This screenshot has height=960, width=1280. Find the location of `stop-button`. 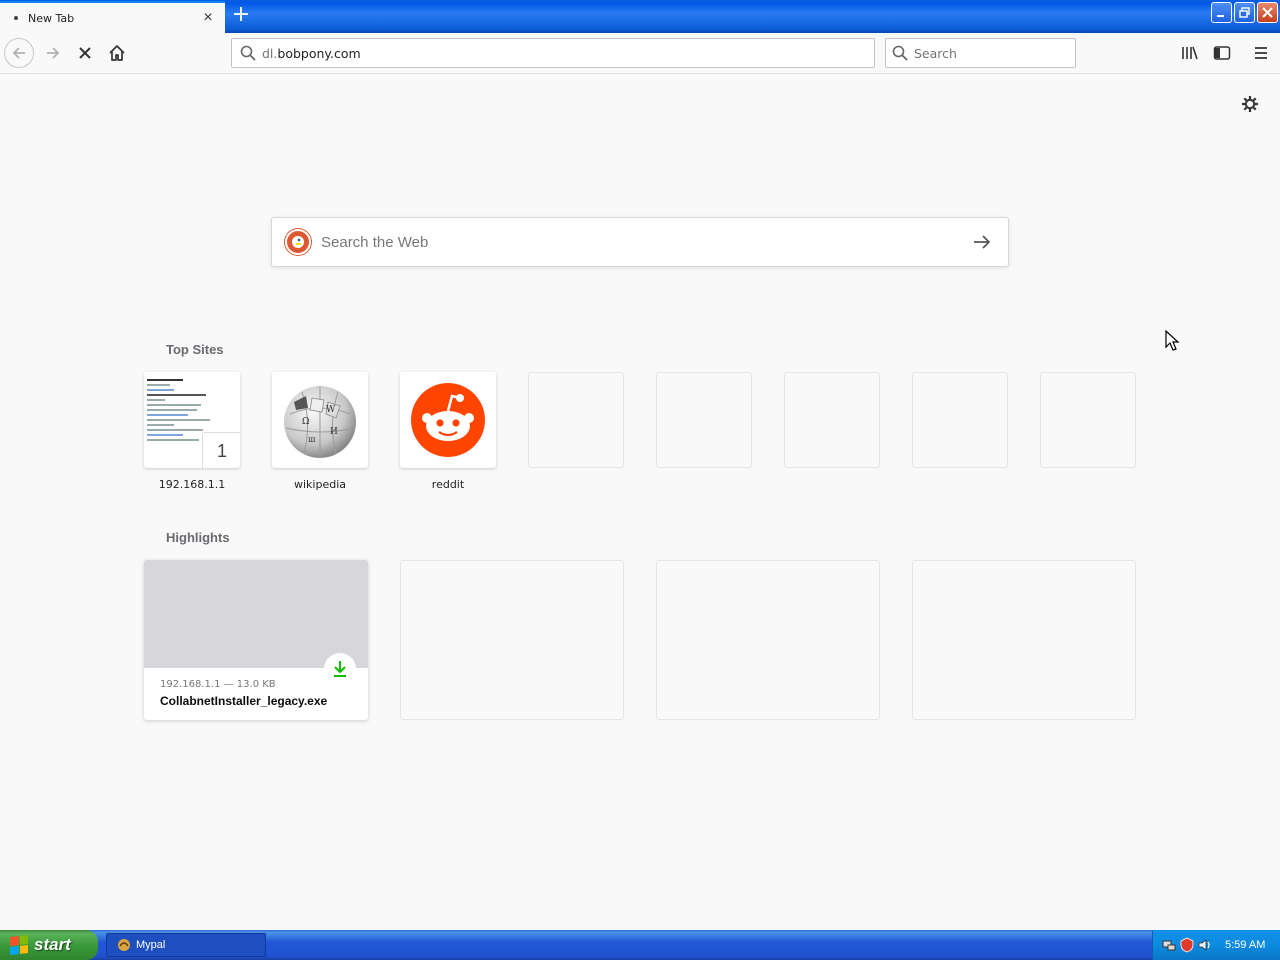

stop-button is located at coordinates (85, 53).